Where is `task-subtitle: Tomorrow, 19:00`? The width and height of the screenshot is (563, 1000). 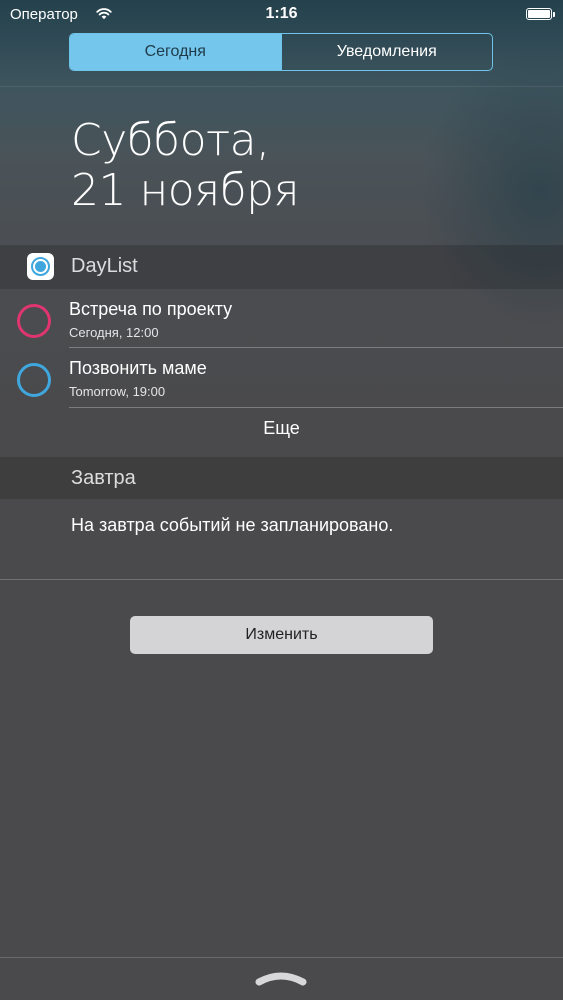 task-subtitle: Tomorrow, 19:00 is located at coordinates (117, 391).